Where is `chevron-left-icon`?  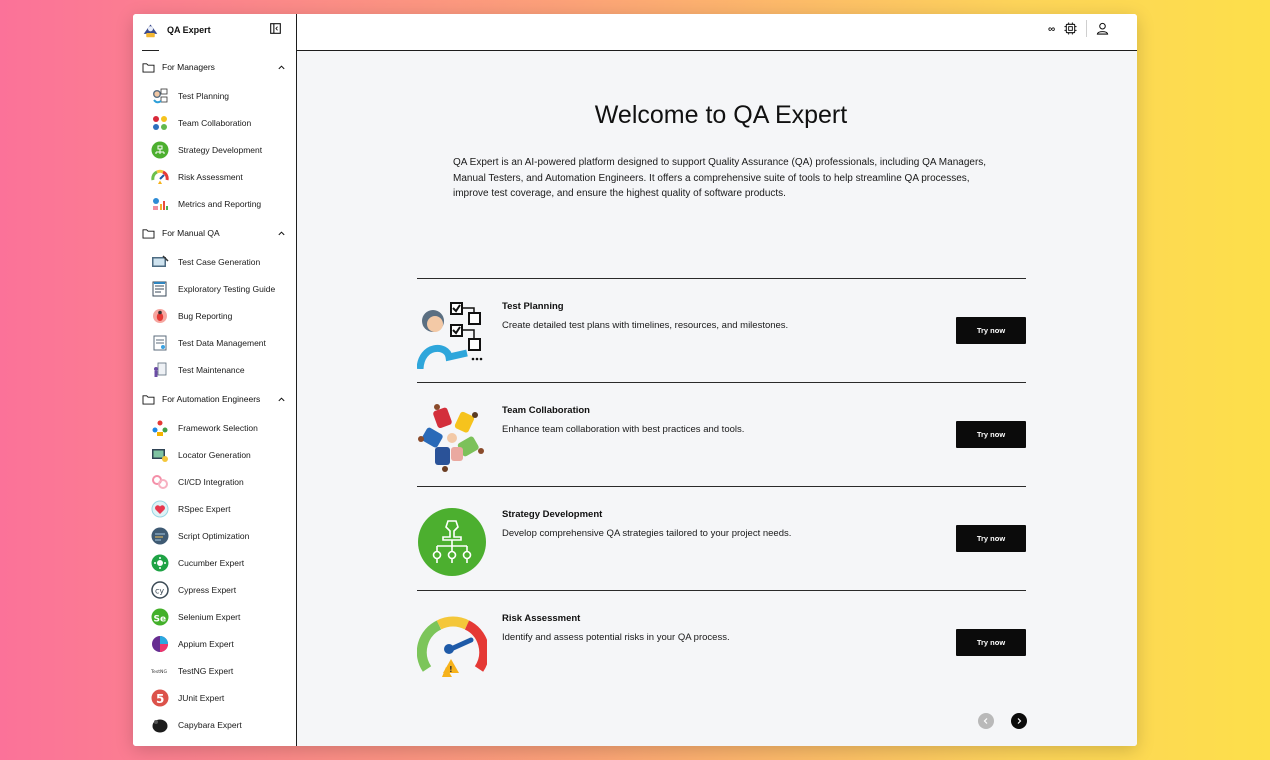
chevron-left-icon is located at coordinates (985, 721).